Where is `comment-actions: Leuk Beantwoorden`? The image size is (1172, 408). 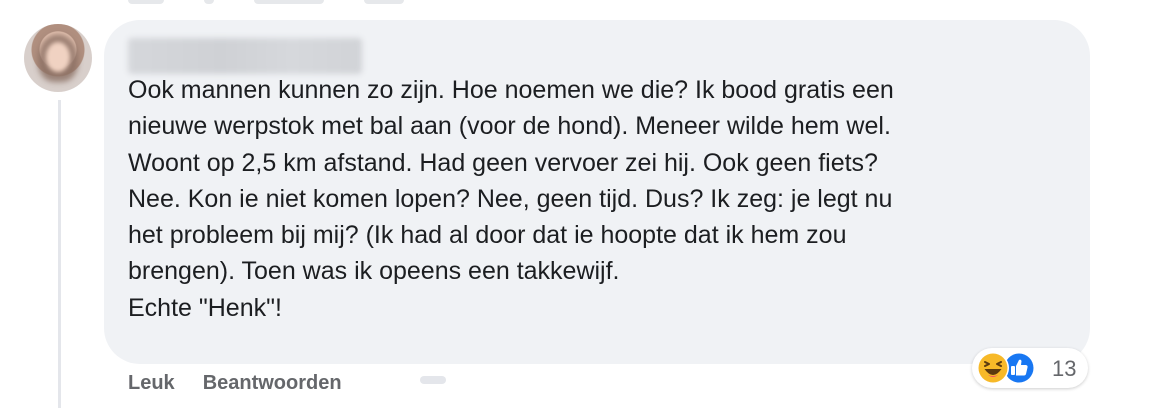
comment-actions: Leuk Beantwoorden is located at coordinates (235, 383).